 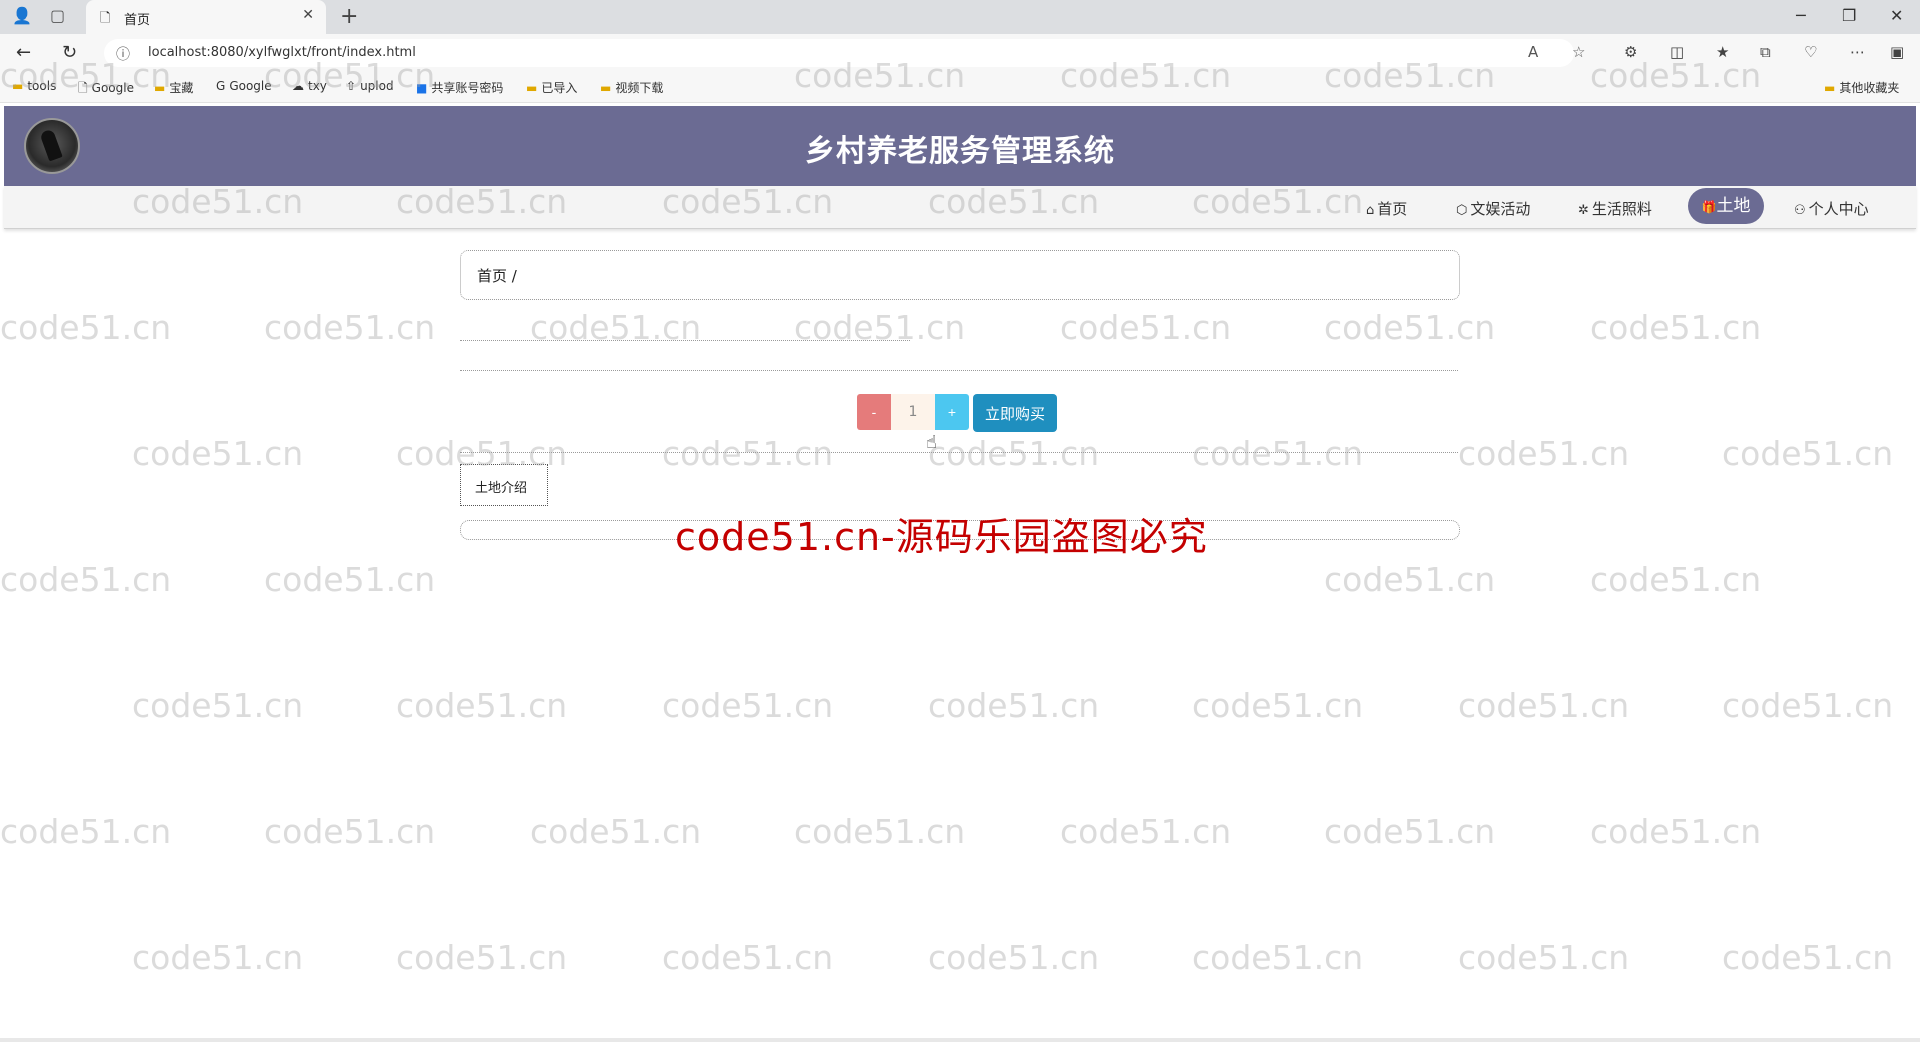 I want to click on back-icon: ←, so click(x=23, y=52).